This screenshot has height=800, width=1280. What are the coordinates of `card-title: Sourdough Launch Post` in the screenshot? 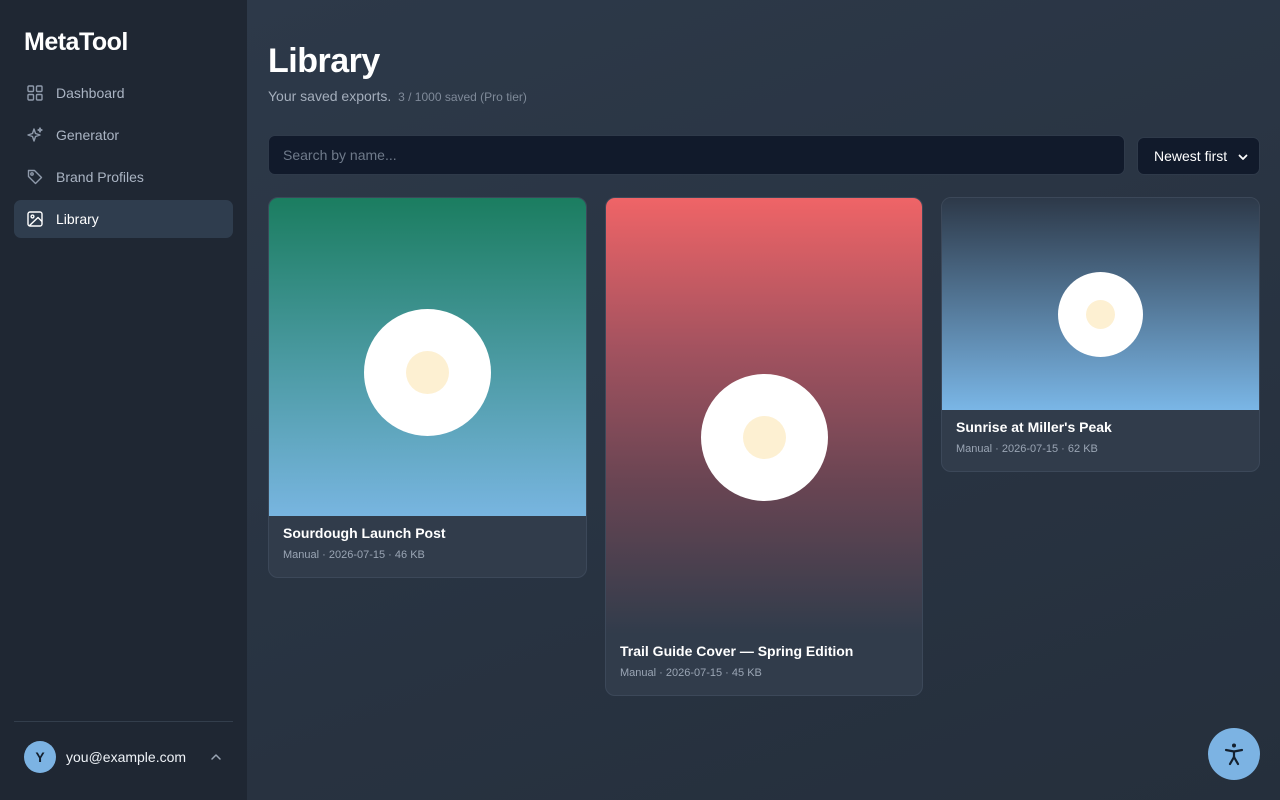 It's located at (364, 533).